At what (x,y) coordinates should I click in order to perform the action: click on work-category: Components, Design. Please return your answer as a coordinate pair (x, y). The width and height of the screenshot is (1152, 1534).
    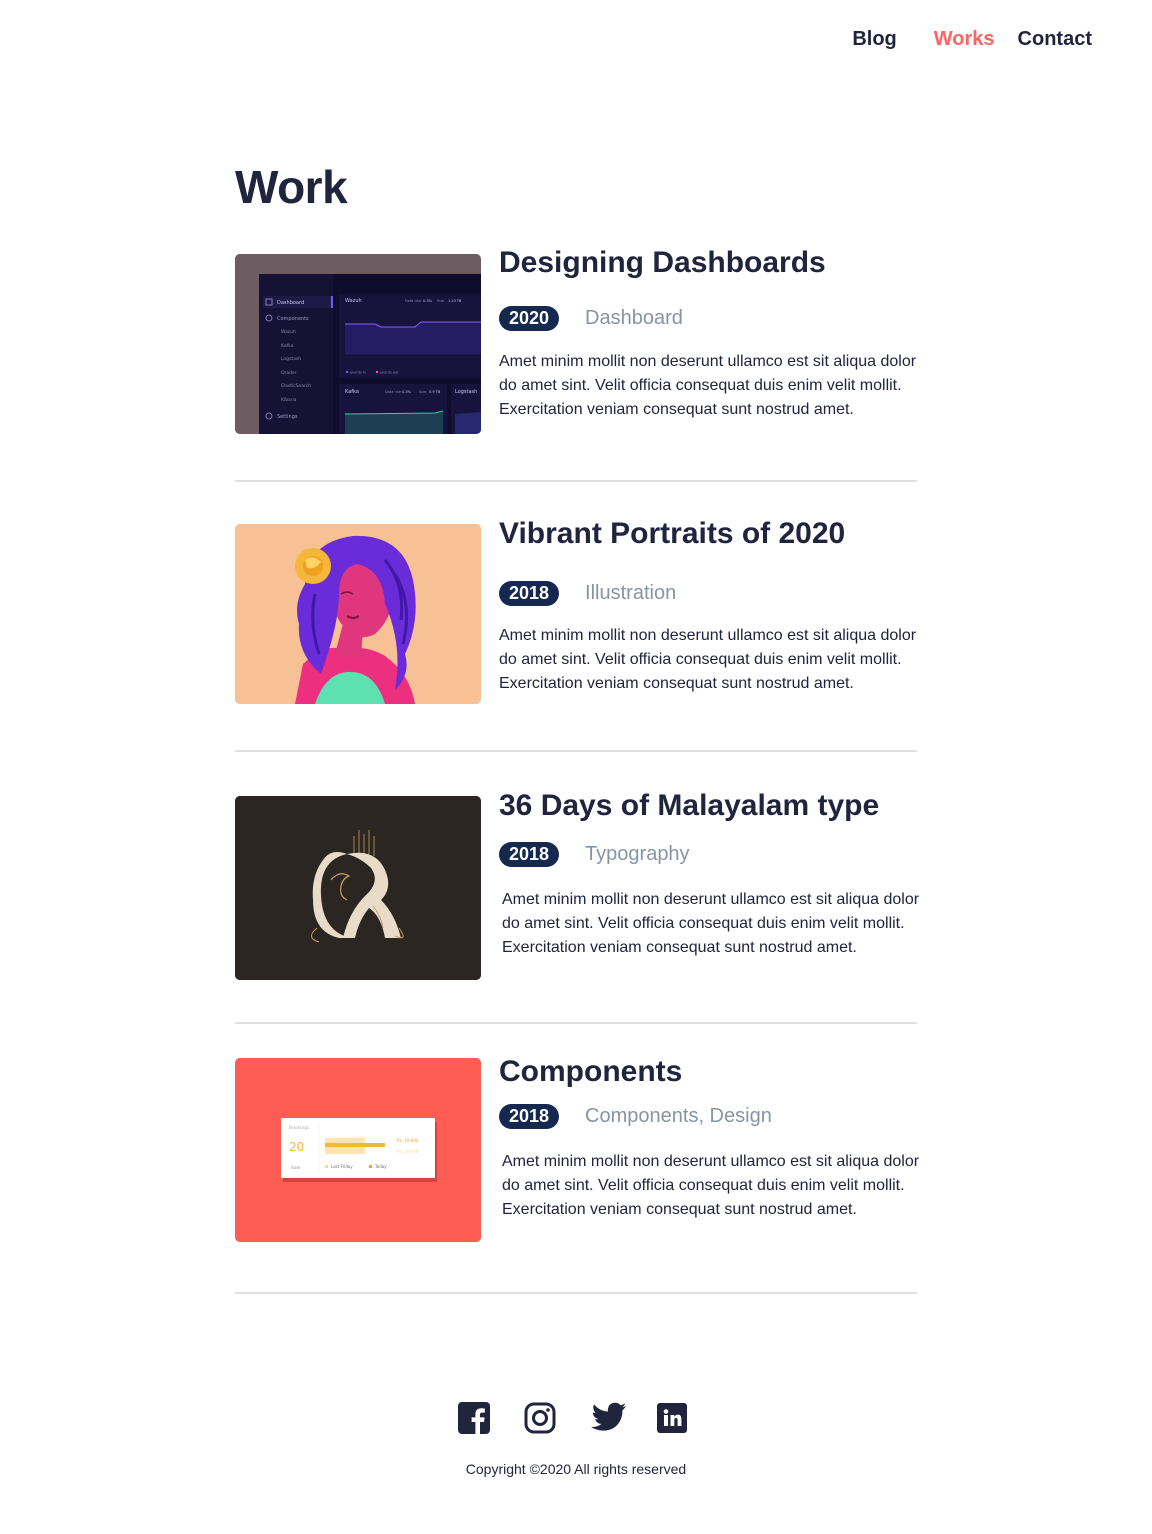
    Looking at the image, I should click on (678, 1116).